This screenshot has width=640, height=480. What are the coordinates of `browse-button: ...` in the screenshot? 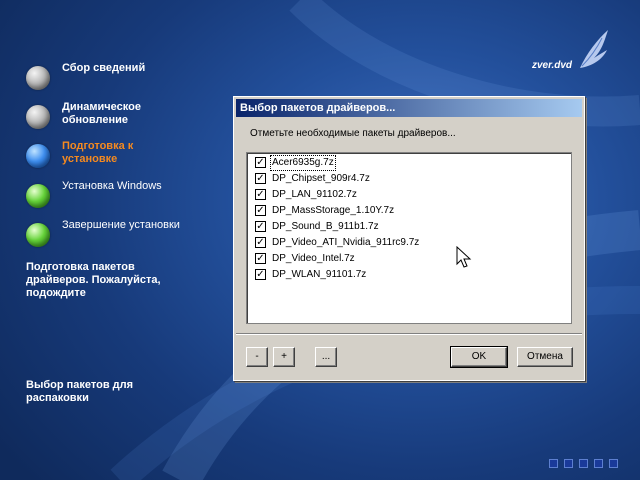 It's located at (326, 357).